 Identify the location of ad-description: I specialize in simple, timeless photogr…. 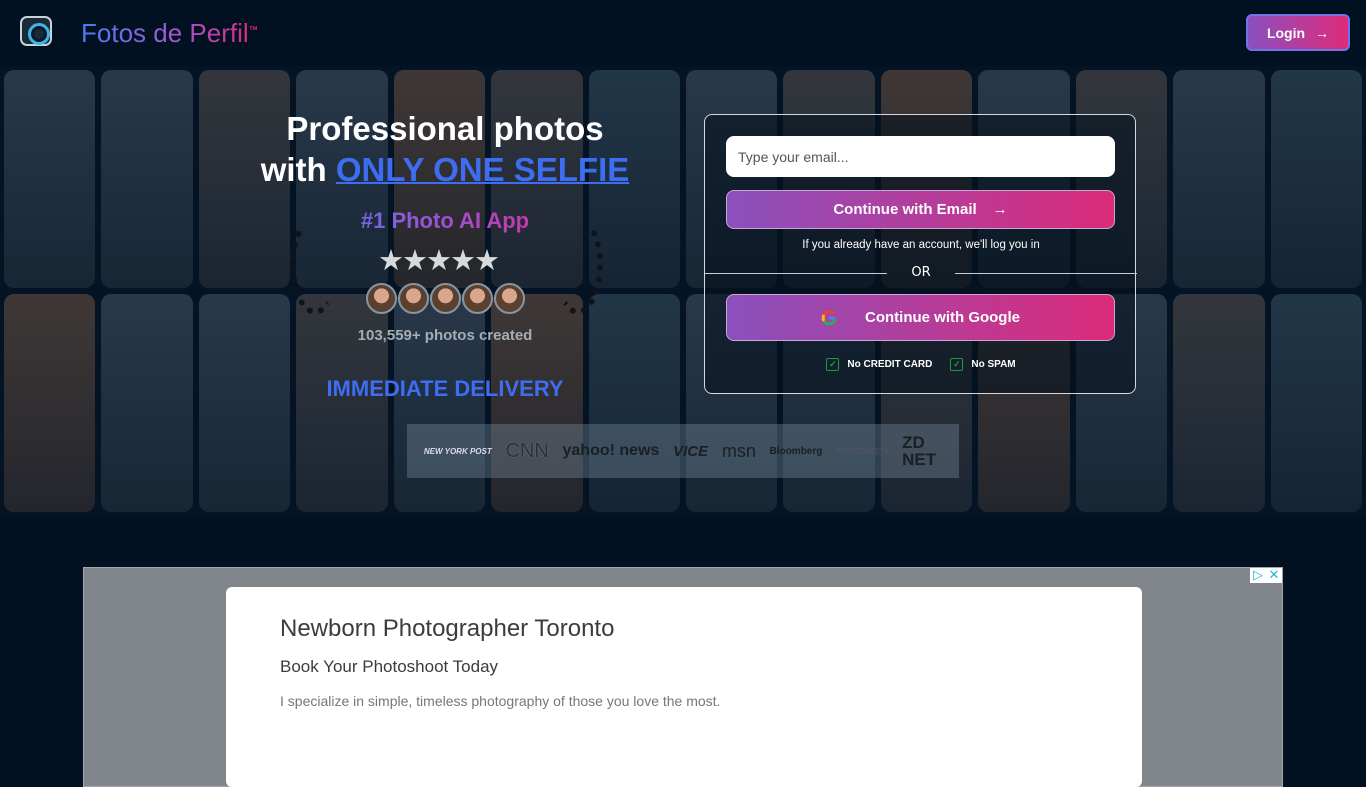
(500, 701).